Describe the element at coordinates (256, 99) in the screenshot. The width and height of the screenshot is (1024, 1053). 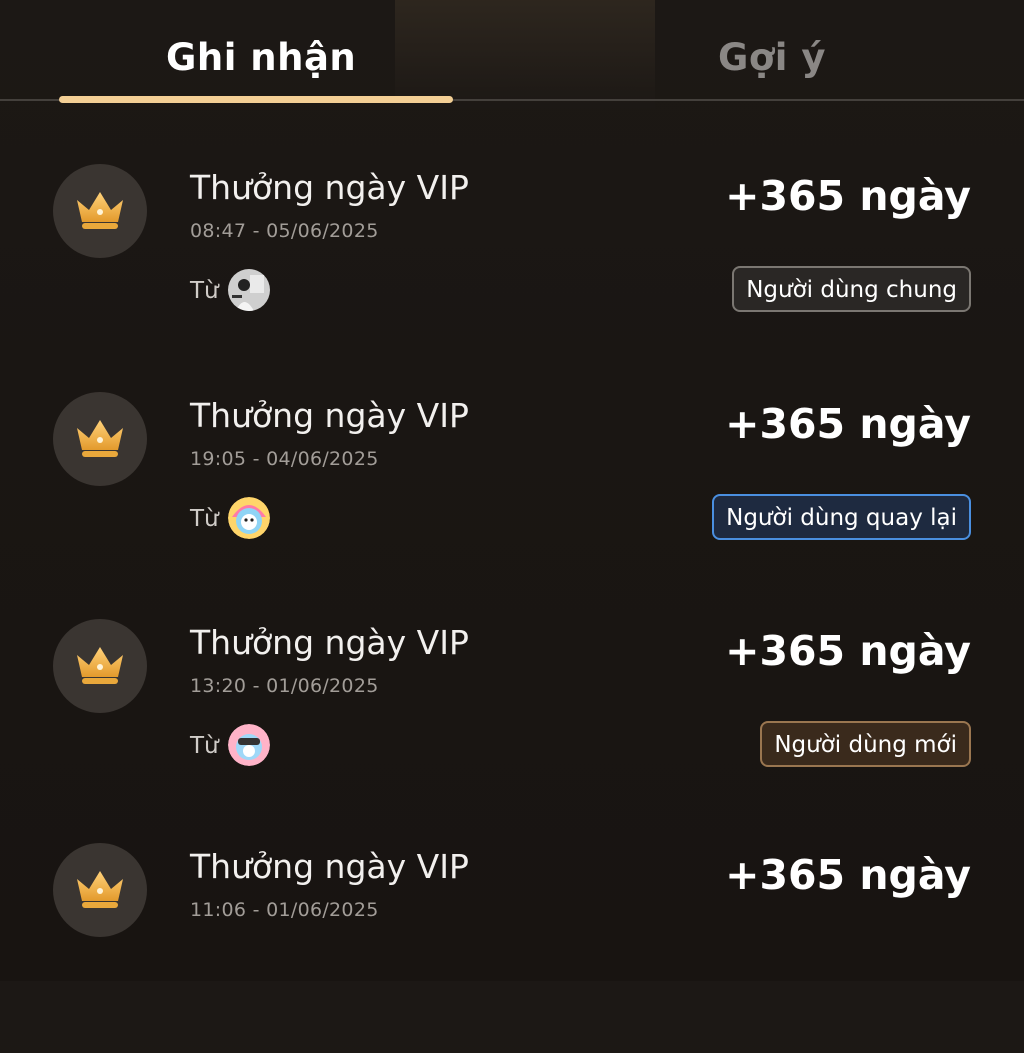
I see `active-tab-indicator` at that location.